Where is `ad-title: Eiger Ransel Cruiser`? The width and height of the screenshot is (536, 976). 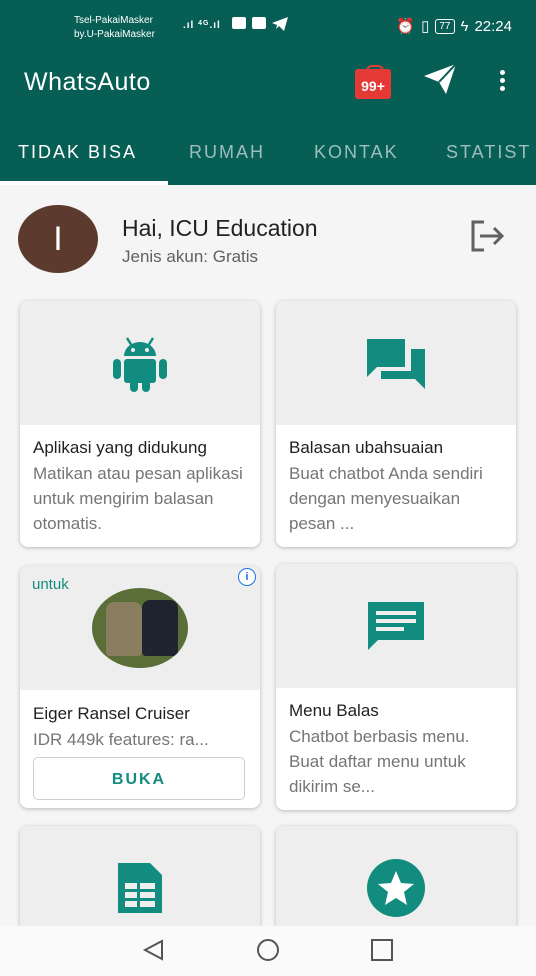
ad-title: Eiger Ransel Cruiser is located at coordinates (111, 714).